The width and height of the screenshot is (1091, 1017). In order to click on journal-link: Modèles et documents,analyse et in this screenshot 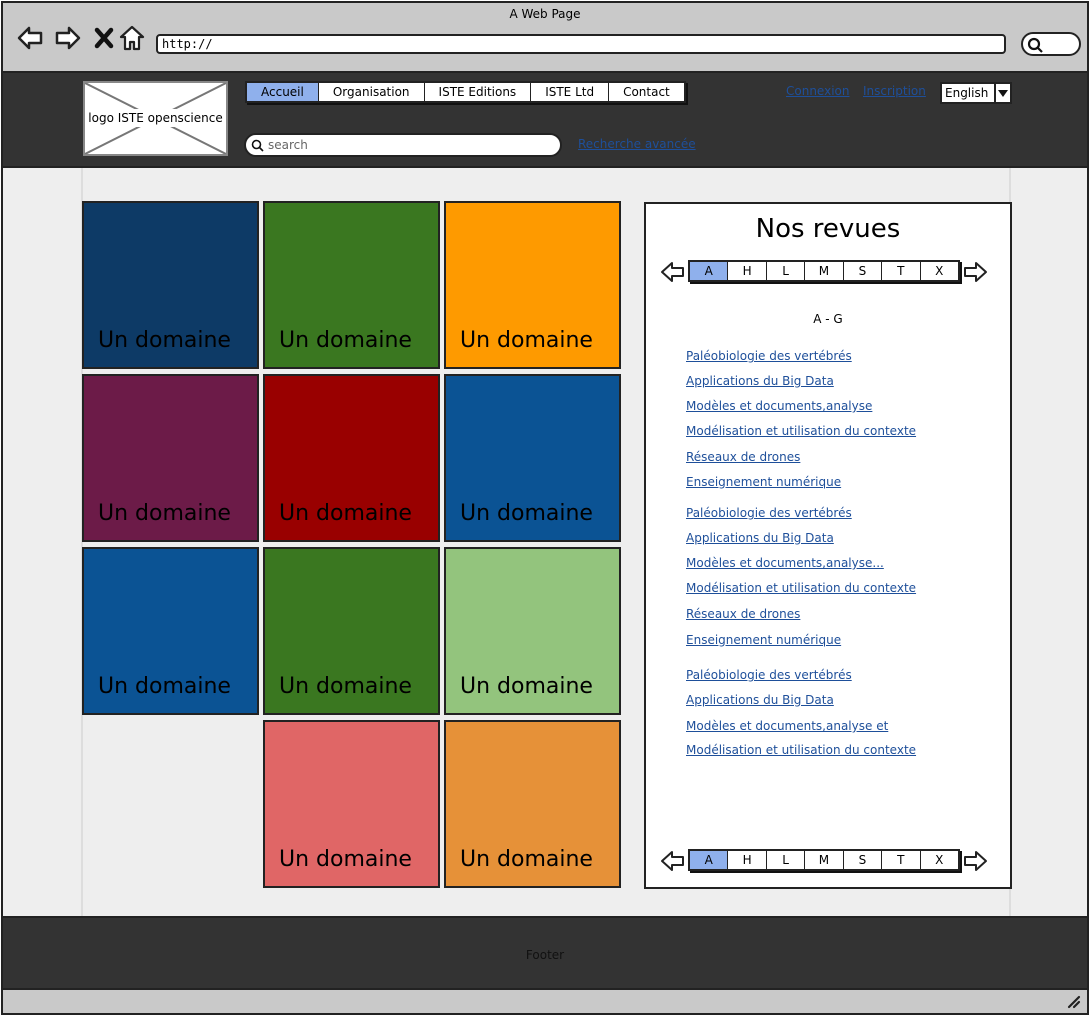, I will do `click(787, 726)`.